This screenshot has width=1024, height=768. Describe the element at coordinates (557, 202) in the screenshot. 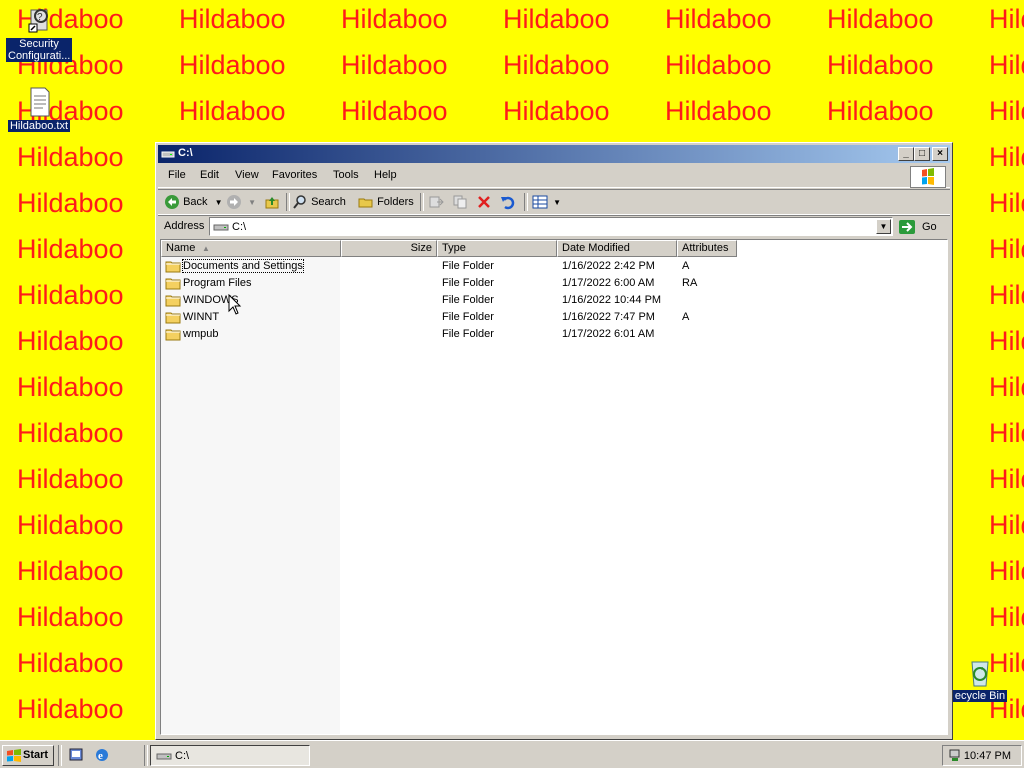

I see `views-dropdown-icon: ▼` at that location.